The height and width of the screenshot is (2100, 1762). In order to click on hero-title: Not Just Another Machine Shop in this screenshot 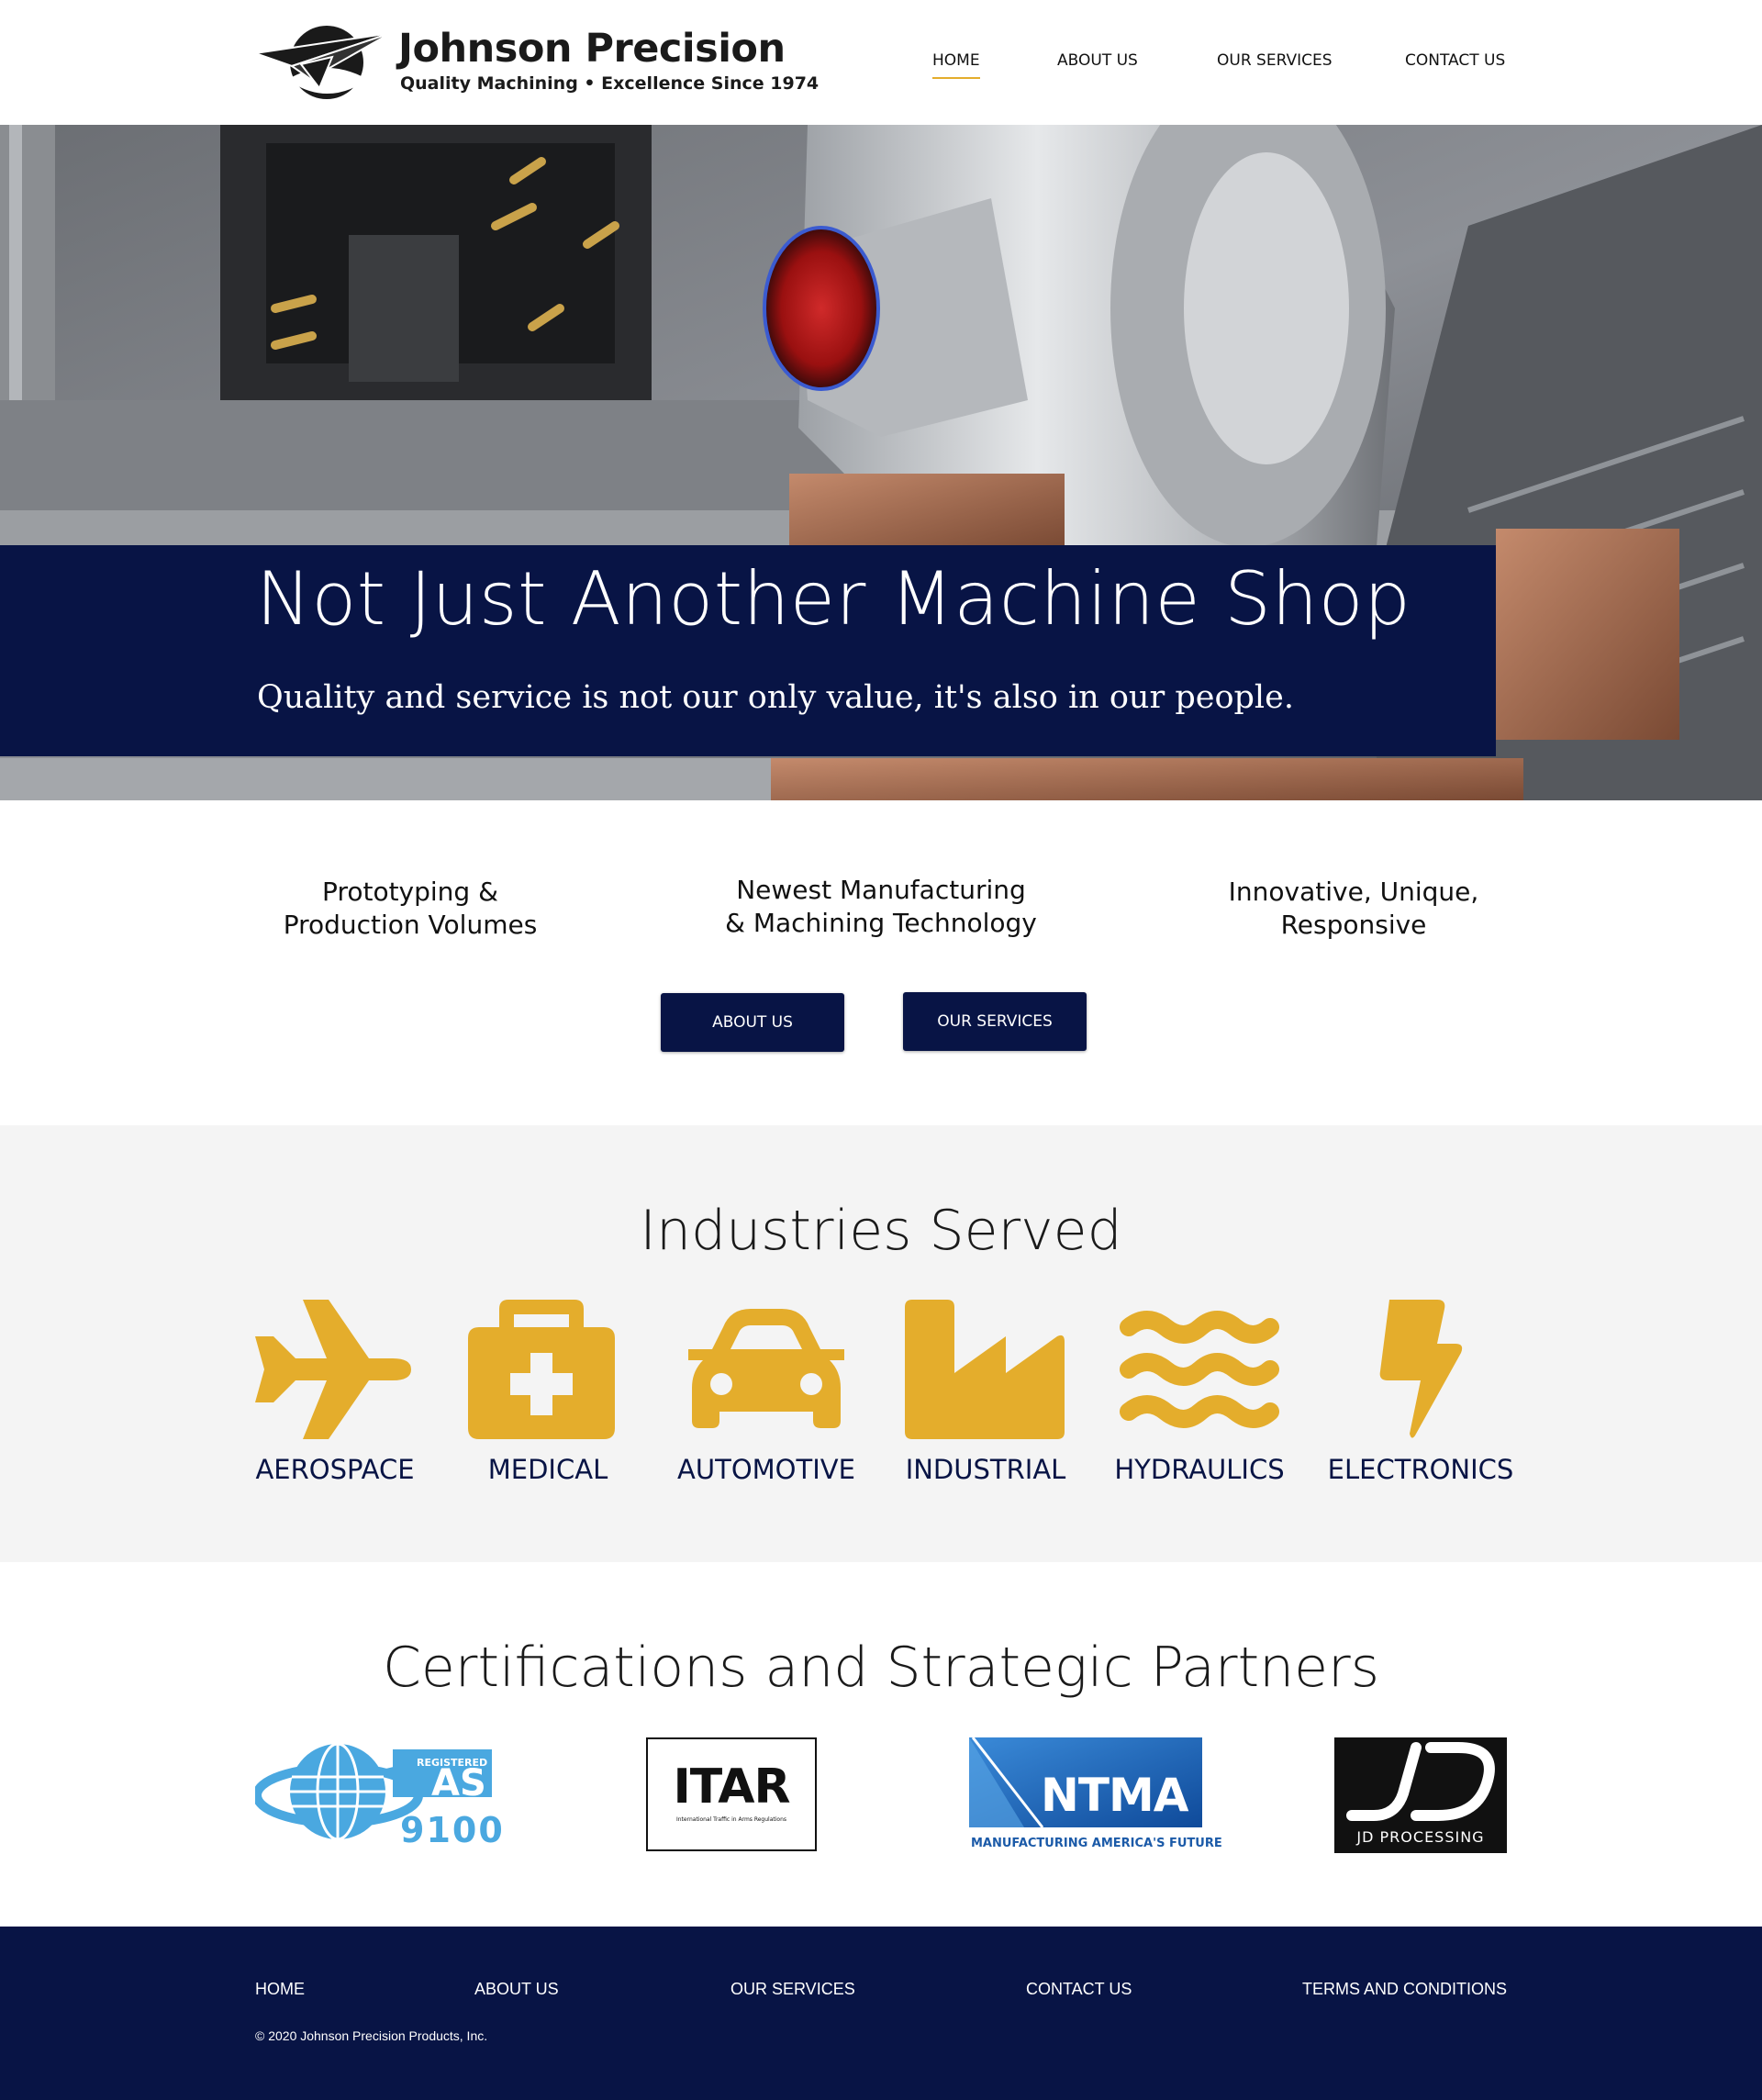, I will do `click(833, 599)`.